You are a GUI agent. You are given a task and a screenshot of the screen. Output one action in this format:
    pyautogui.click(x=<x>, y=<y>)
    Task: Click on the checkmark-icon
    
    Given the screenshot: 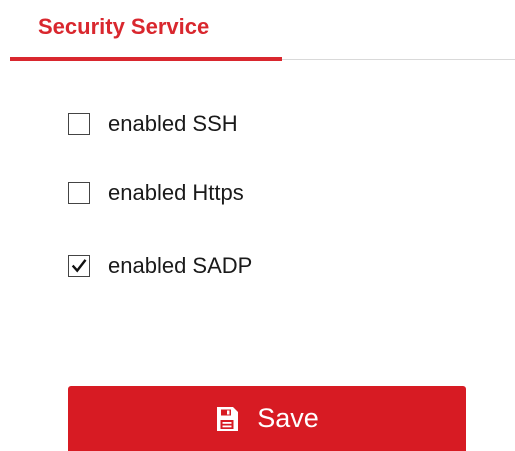 What is the action you would take?
    pyautogui.click(x=79, y=266)
    